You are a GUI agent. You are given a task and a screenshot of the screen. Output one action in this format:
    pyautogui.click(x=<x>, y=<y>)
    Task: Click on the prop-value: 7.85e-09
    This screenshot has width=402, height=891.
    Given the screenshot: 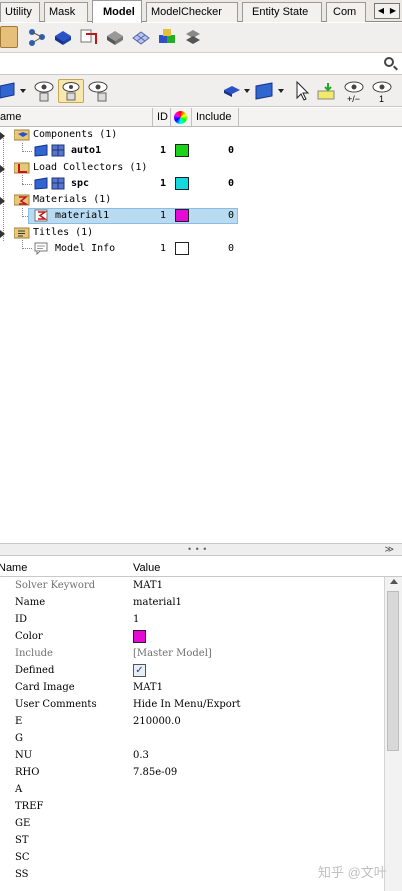 What is the action you would take?
    pyautogui.click(x=155, y=772)
    